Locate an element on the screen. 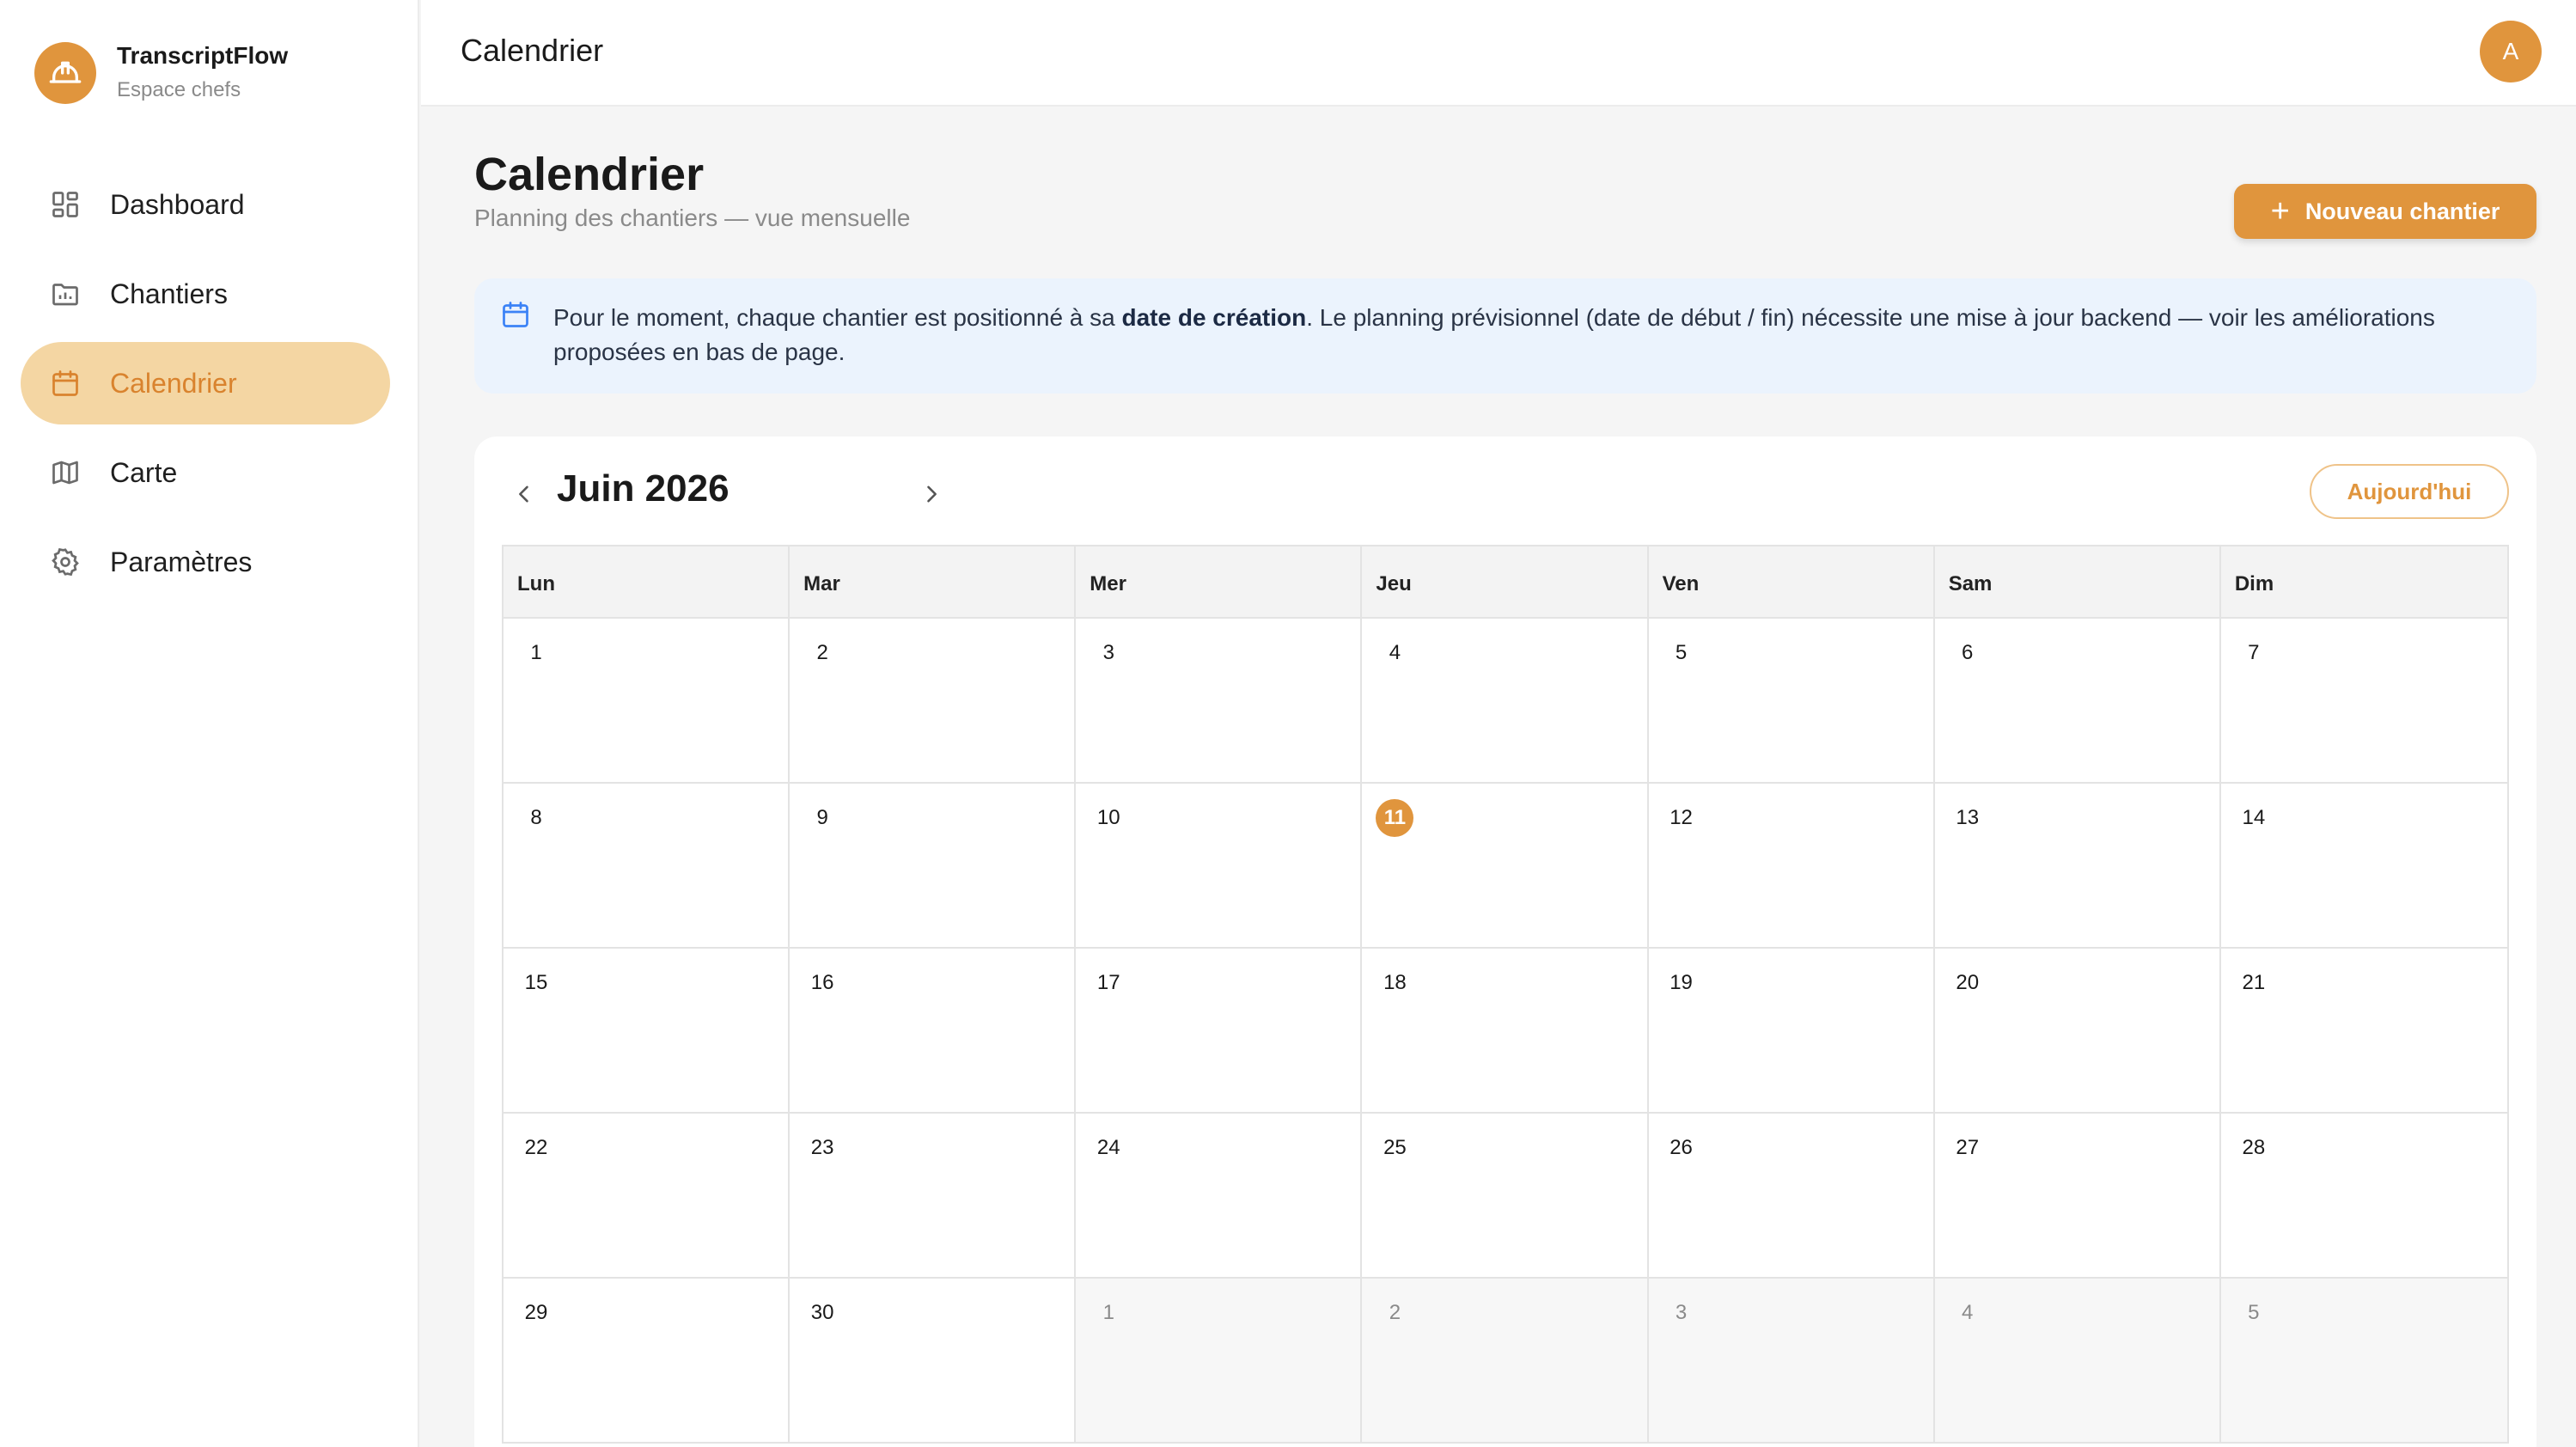 The image size is (2576, 1447). calendar-day: 14 is located at coordinates (2363, 864).